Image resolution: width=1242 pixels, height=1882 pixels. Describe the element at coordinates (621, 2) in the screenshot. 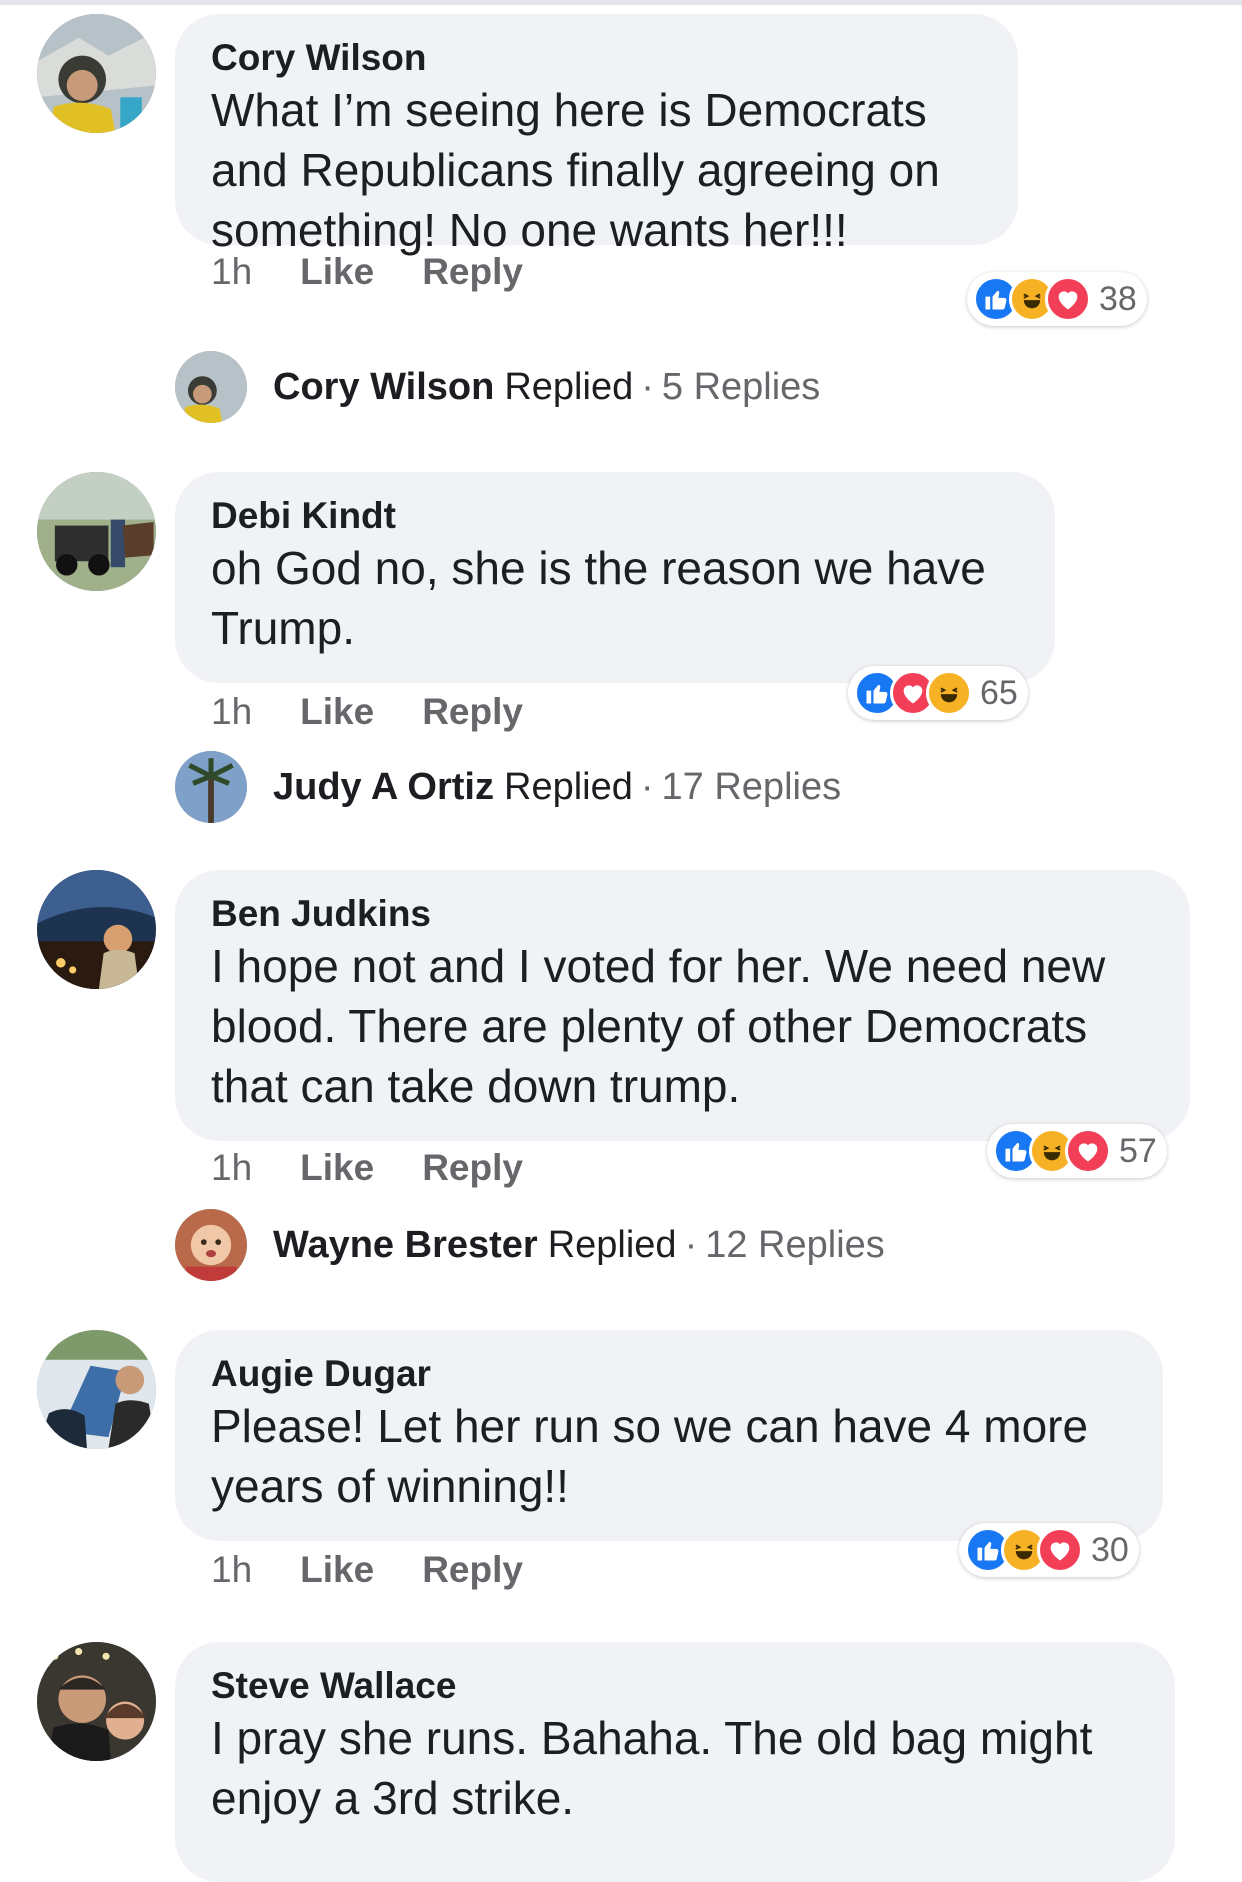

I see `top-divider` at that location.